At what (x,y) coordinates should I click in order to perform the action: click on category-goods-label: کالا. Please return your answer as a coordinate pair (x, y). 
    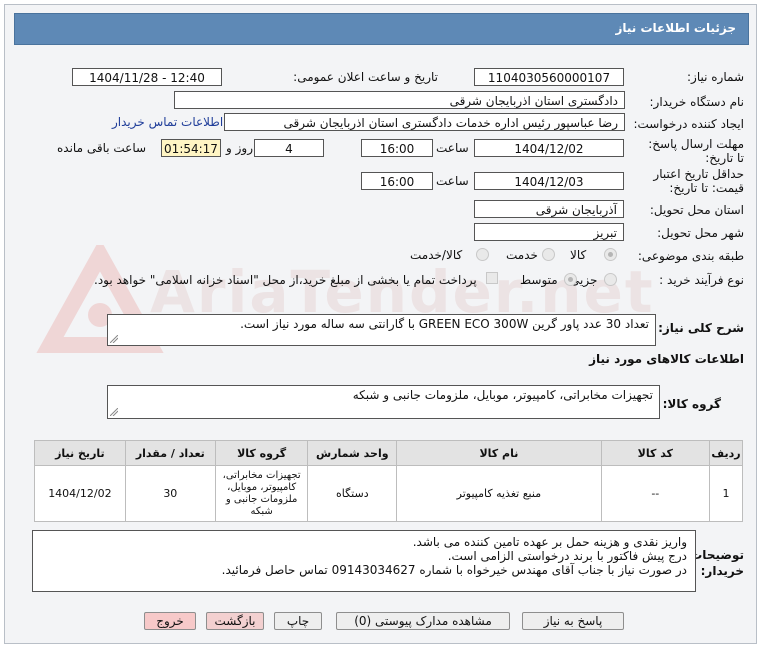
    Looking at the image, I should click on (578, 255).